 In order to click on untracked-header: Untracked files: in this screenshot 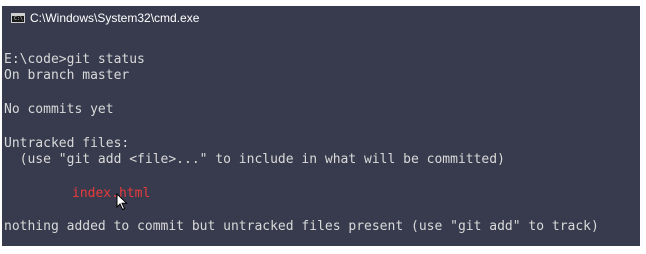, I will do `click(67, 143)`.